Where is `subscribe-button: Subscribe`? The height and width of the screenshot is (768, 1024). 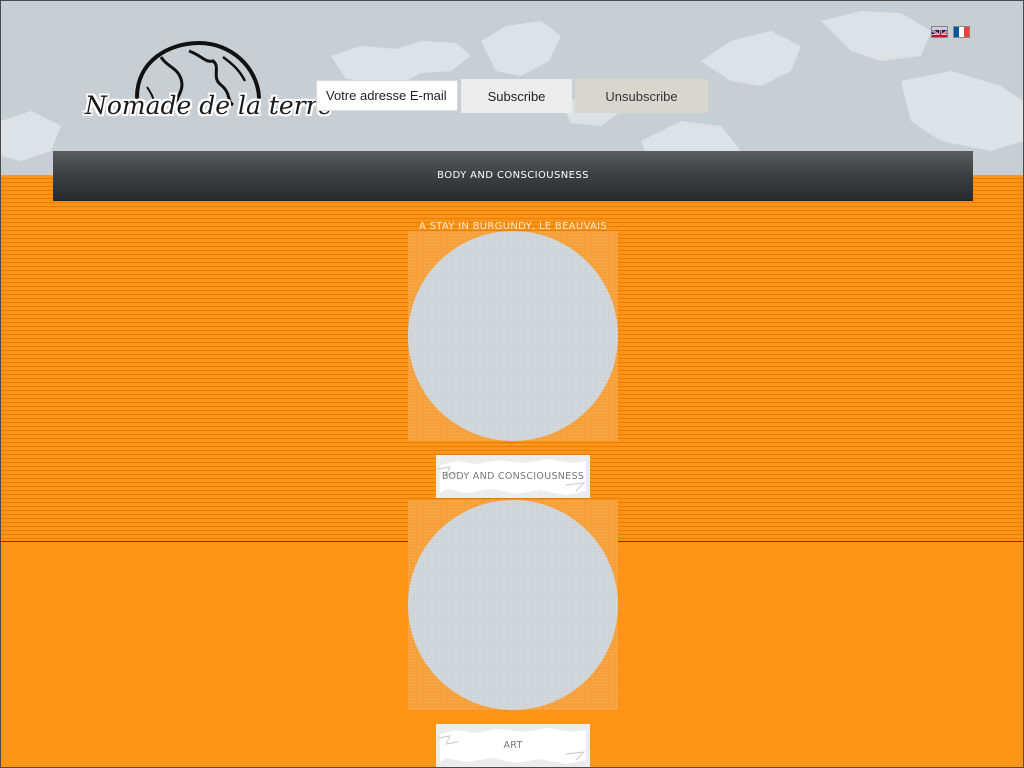
subscribe-button: Subscribe is located at coordinates (516, 96).